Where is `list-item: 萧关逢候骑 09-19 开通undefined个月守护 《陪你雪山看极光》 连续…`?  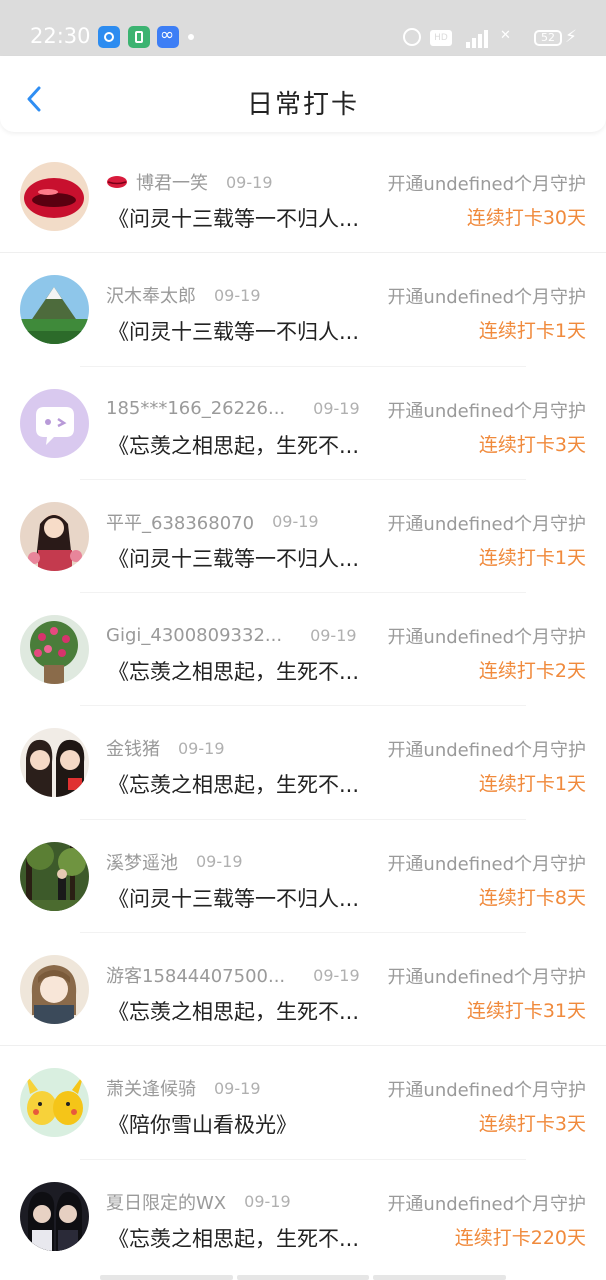
list-item: 萧关逢候骑 09-19 开通undefined个月守护 《陪你雪山看极光》 连续… is located at coordinates (303, 1103).